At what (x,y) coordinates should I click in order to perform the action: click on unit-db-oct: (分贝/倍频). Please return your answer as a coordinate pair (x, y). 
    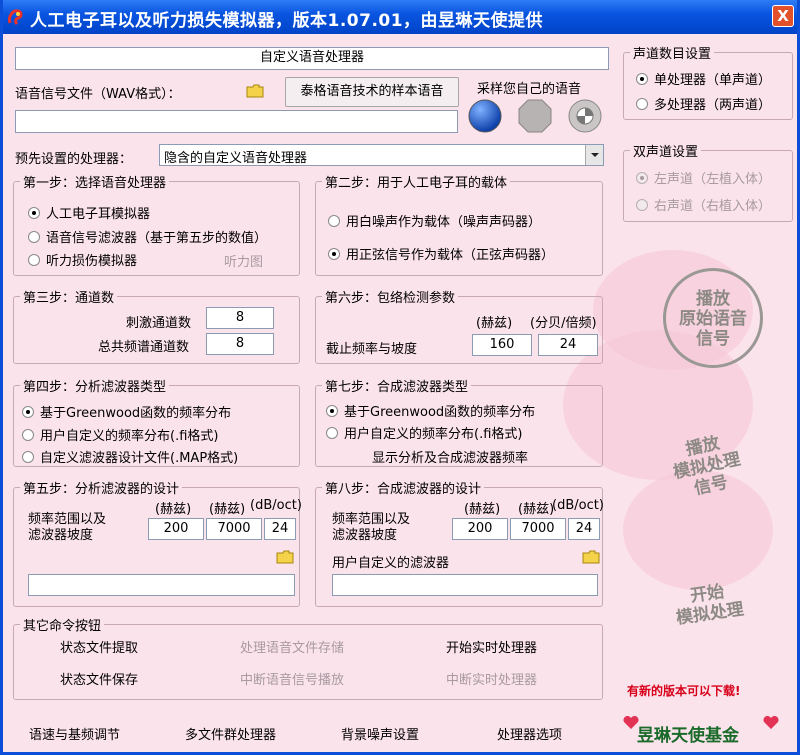
    Looking at the image, I should click on (563, 323).